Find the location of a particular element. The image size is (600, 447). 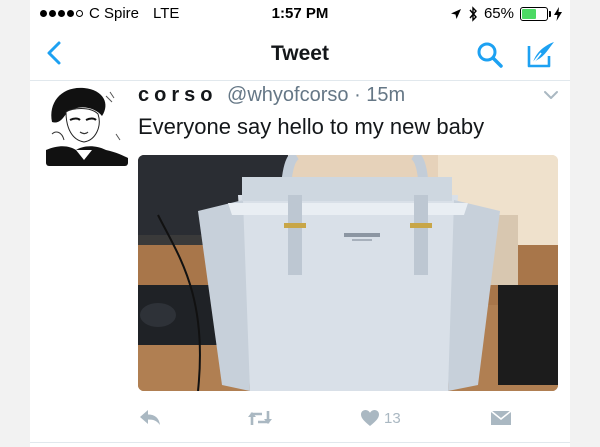

reply-icon is located at coordinates (150, 417).